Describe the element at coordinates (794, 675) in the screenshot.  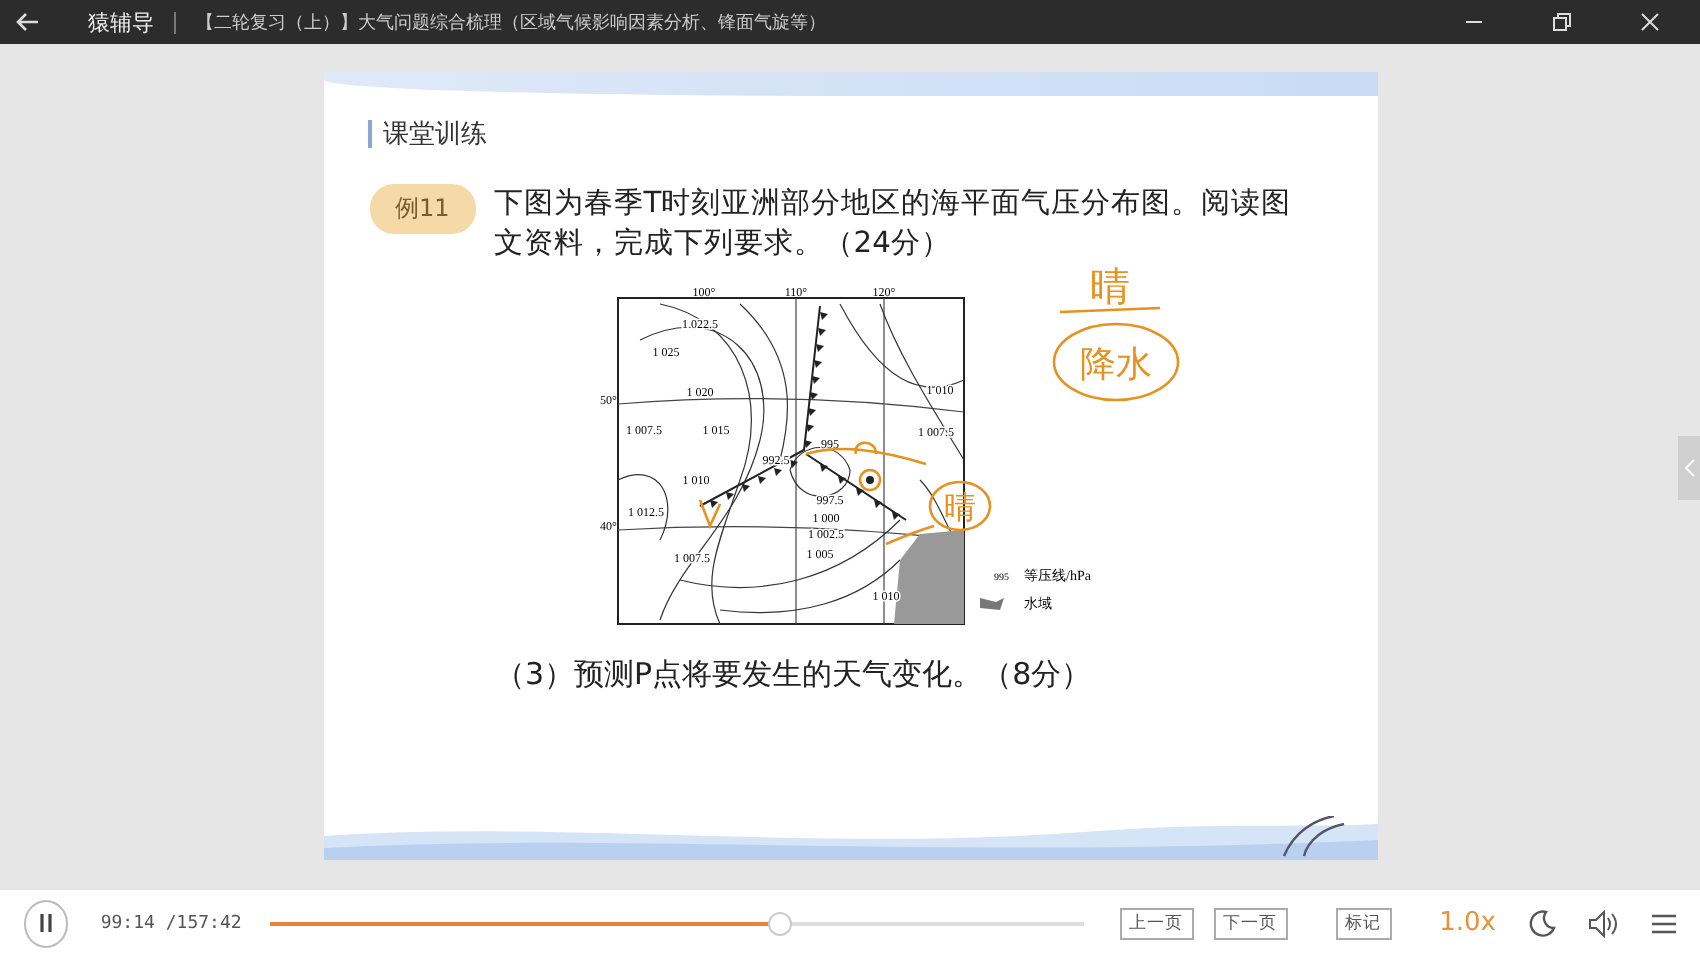
I see `sub-question: （3）预测P点将要发生的天气变化。（8分）` at that location.